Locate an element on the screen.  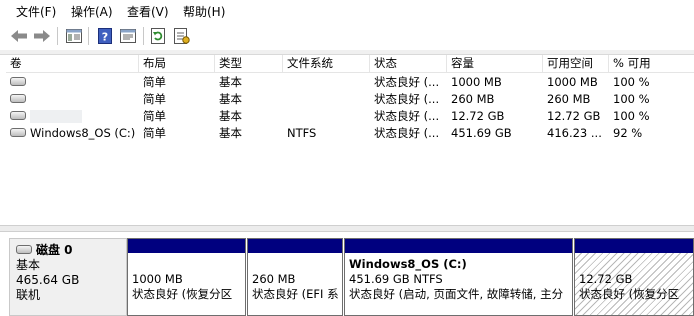
column-header-free-space: 可用空间 is located at coordinates (576, 63).